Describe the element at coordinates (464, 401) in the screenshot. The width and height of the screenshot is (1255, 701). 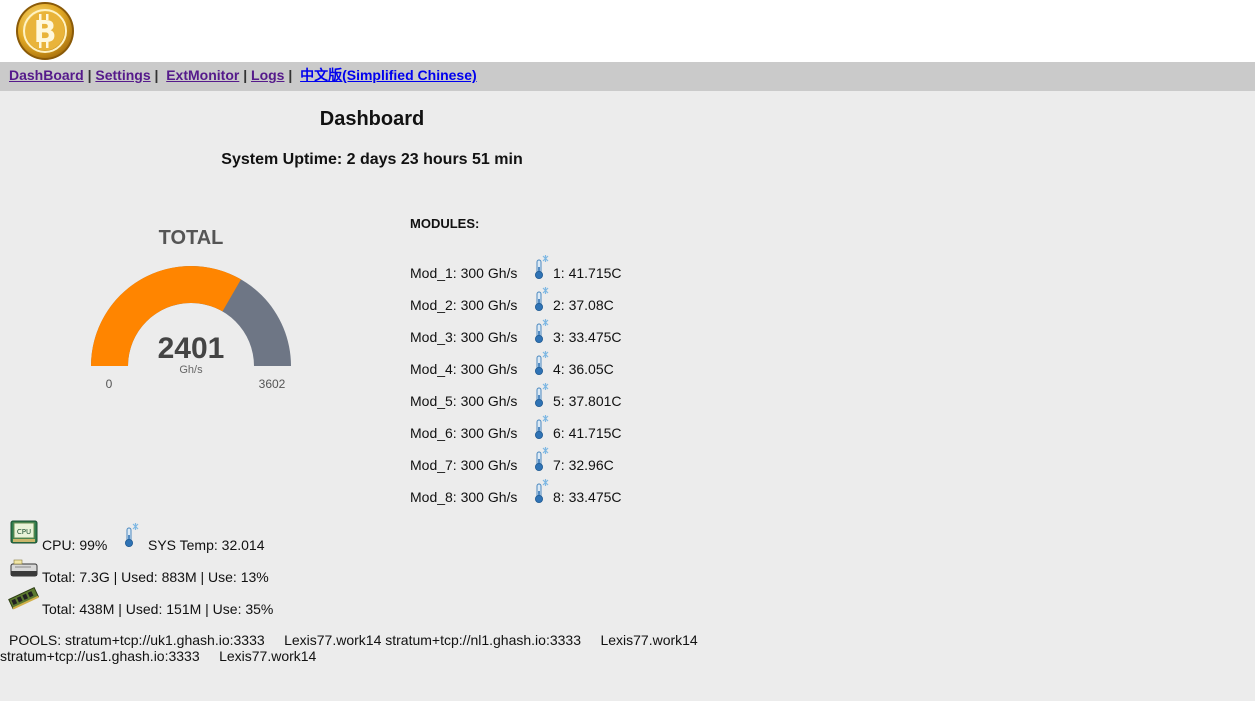
I see `module-hashrate: Mod_5: 300 Gh/s` at that location.